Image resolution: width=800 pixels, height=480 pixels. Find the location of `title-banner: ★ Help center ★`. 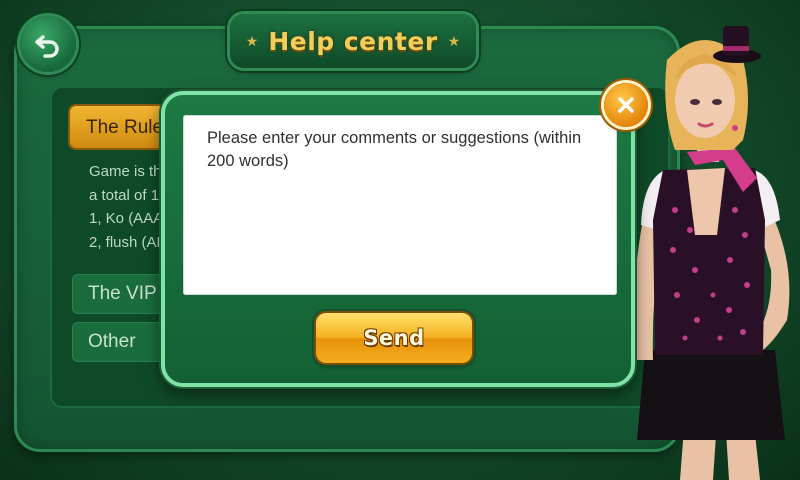

title-banner: ★ Help center ★ is located at coordinates (353, 41).